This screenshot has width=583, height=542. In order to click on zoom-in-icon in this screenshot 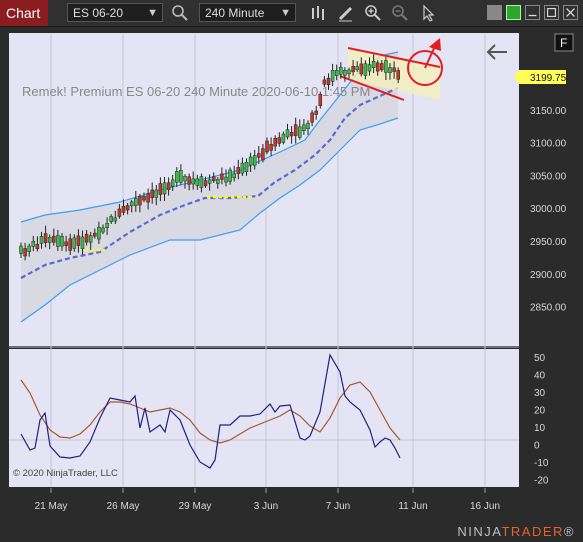, I will do `click(373, 13)`.